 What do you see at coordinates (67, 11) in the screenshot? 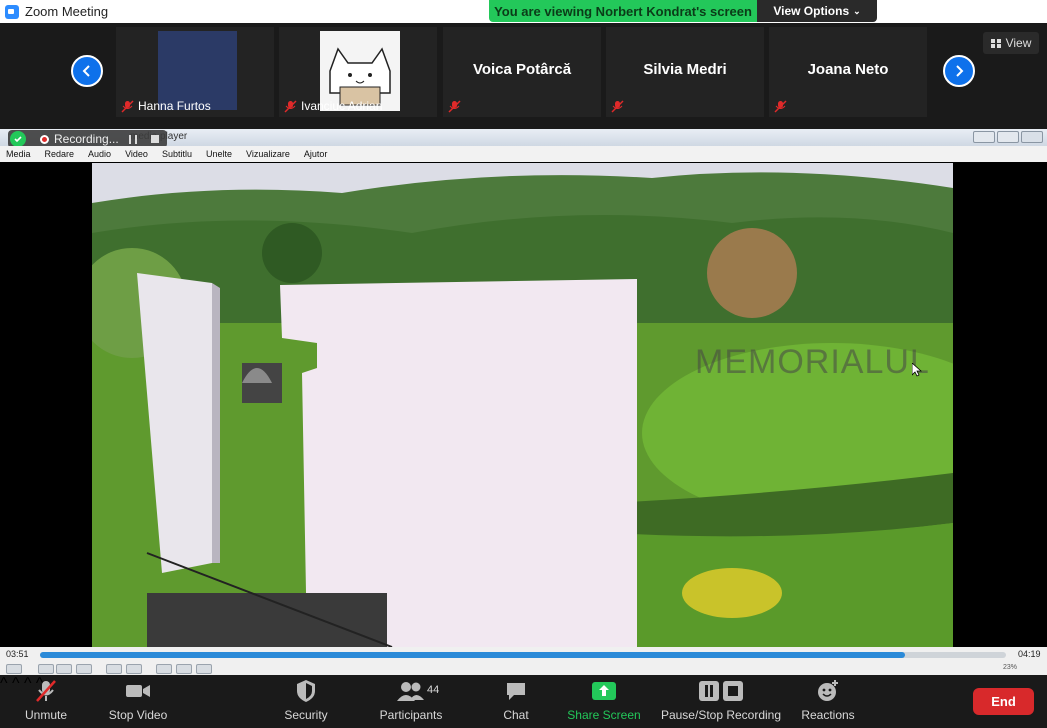
I see `window-title: Zoom Meeting` at bounding box center [67, 11].